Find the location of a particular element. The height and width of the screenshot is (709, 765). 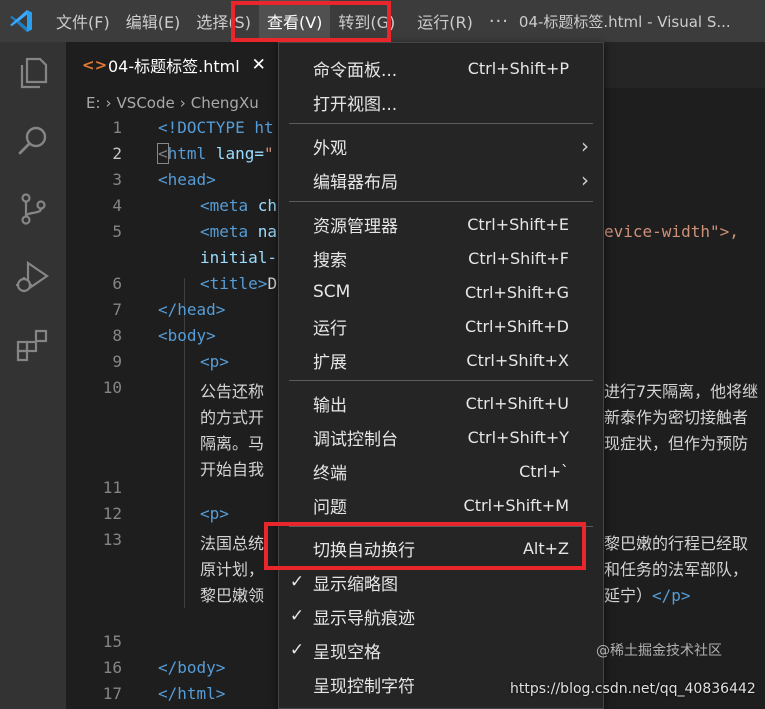

line-number: 12 is located at coordinates (112, 513).